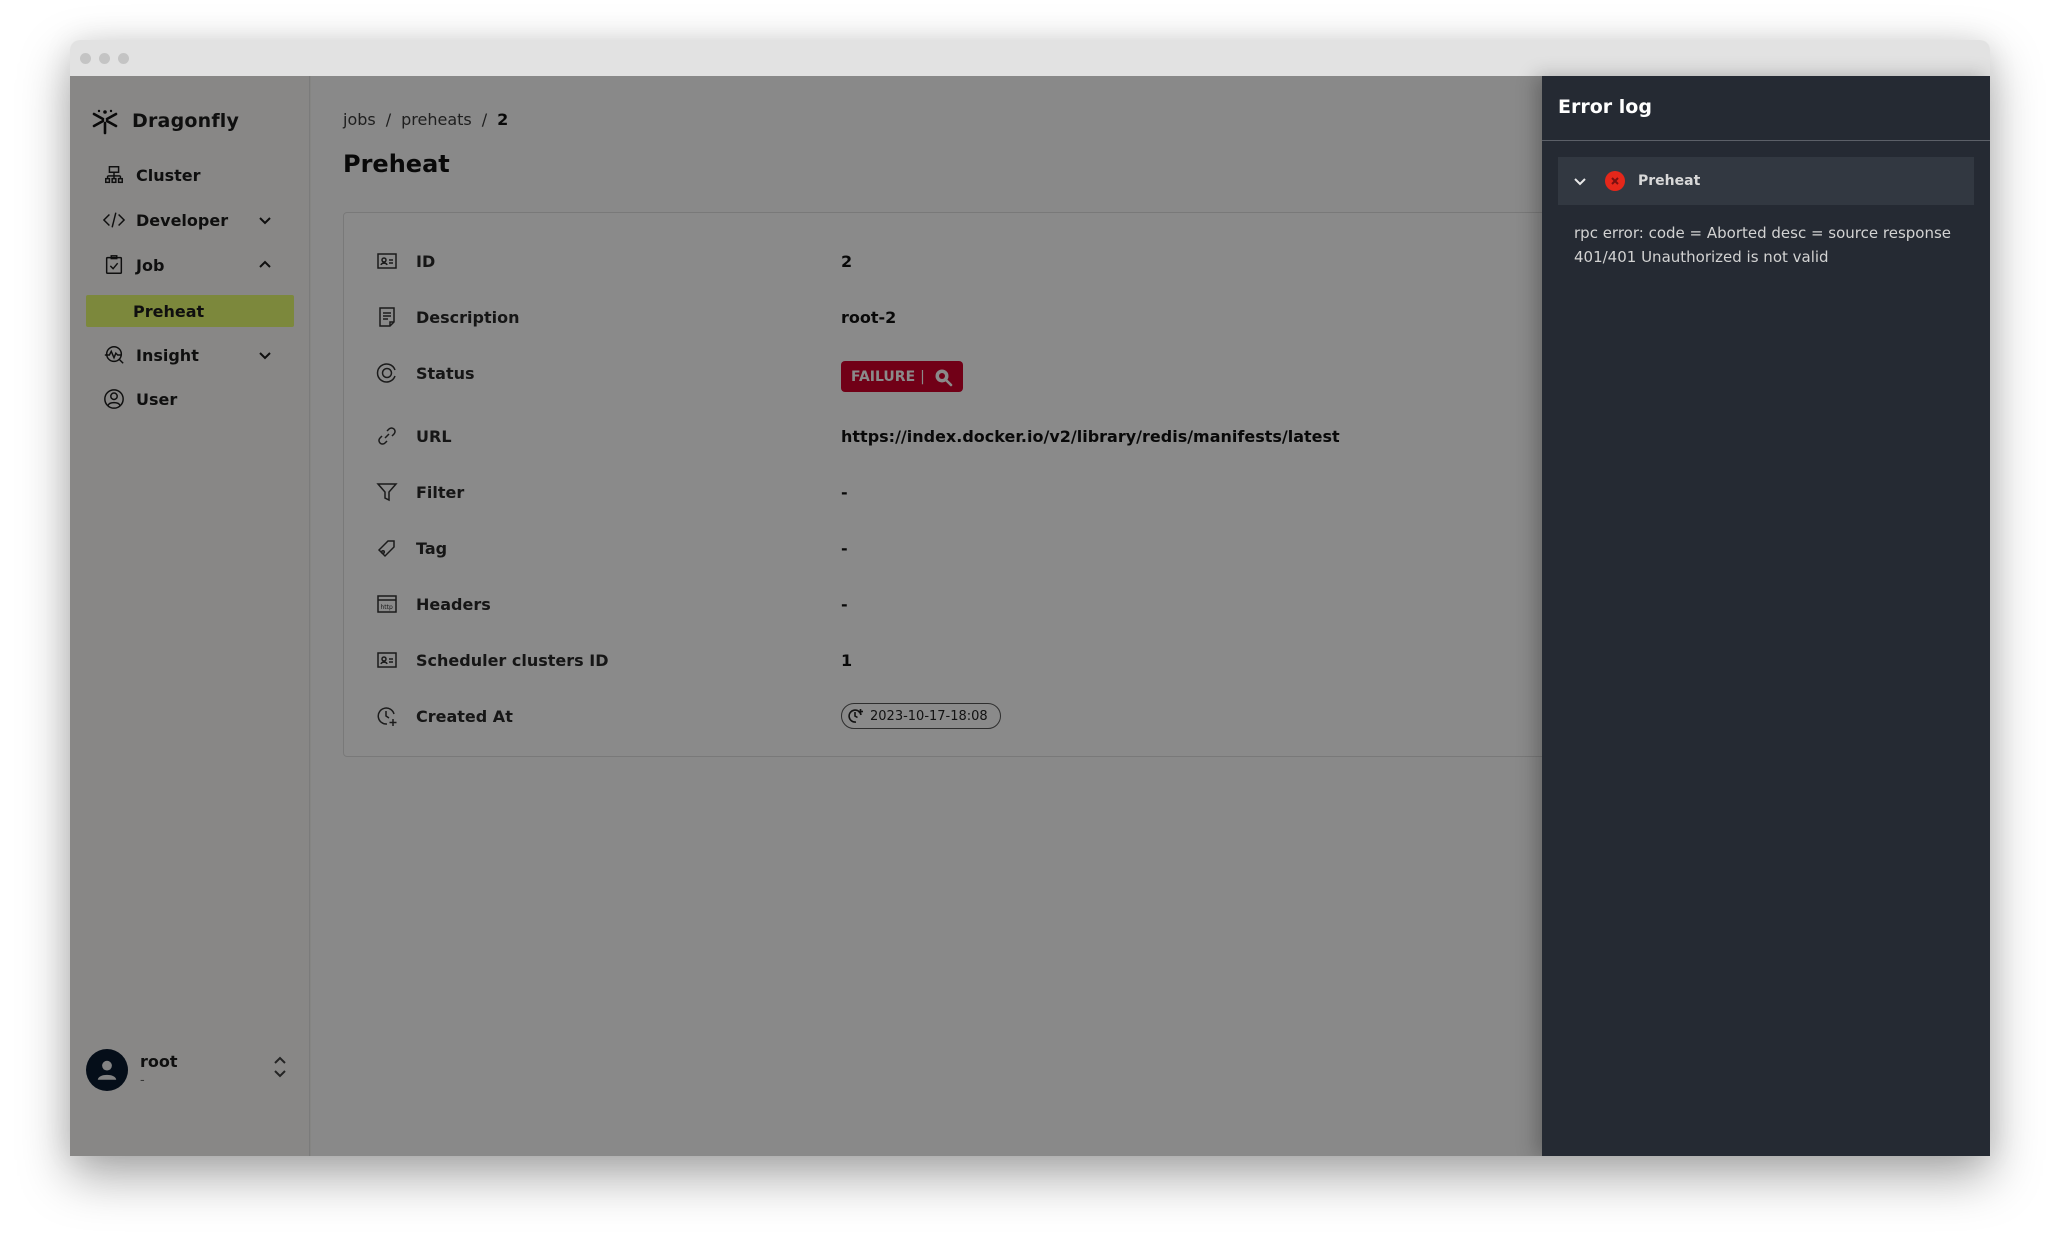 Image resolution: width=2060 pixels, height=1256 pixels. I want to click on error-icon, so click(1615, 181).